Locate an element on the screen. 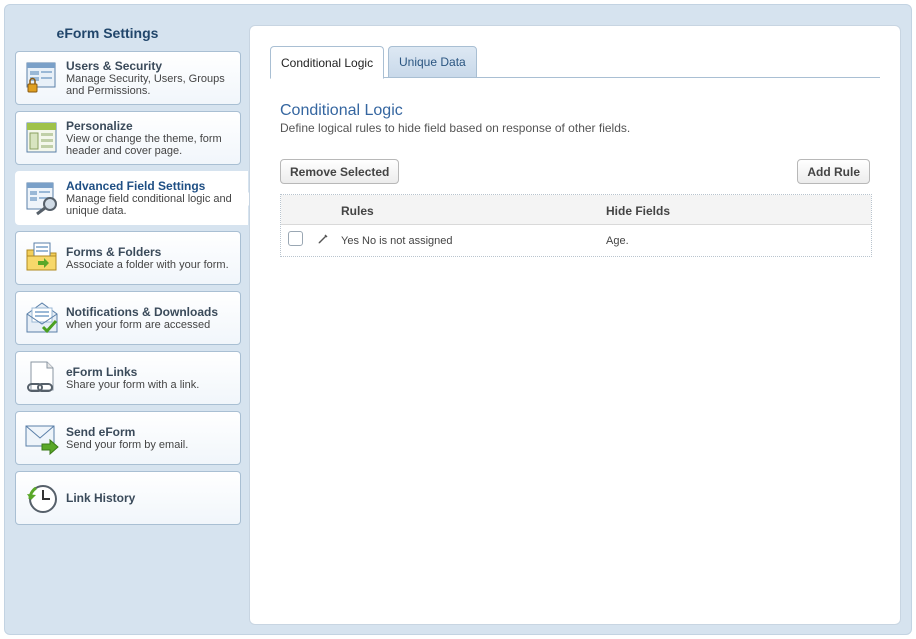 This screenshot has height=639, width=916. tab-bar: Conditional Logic Unique Data is located at coordinates (575, 62).